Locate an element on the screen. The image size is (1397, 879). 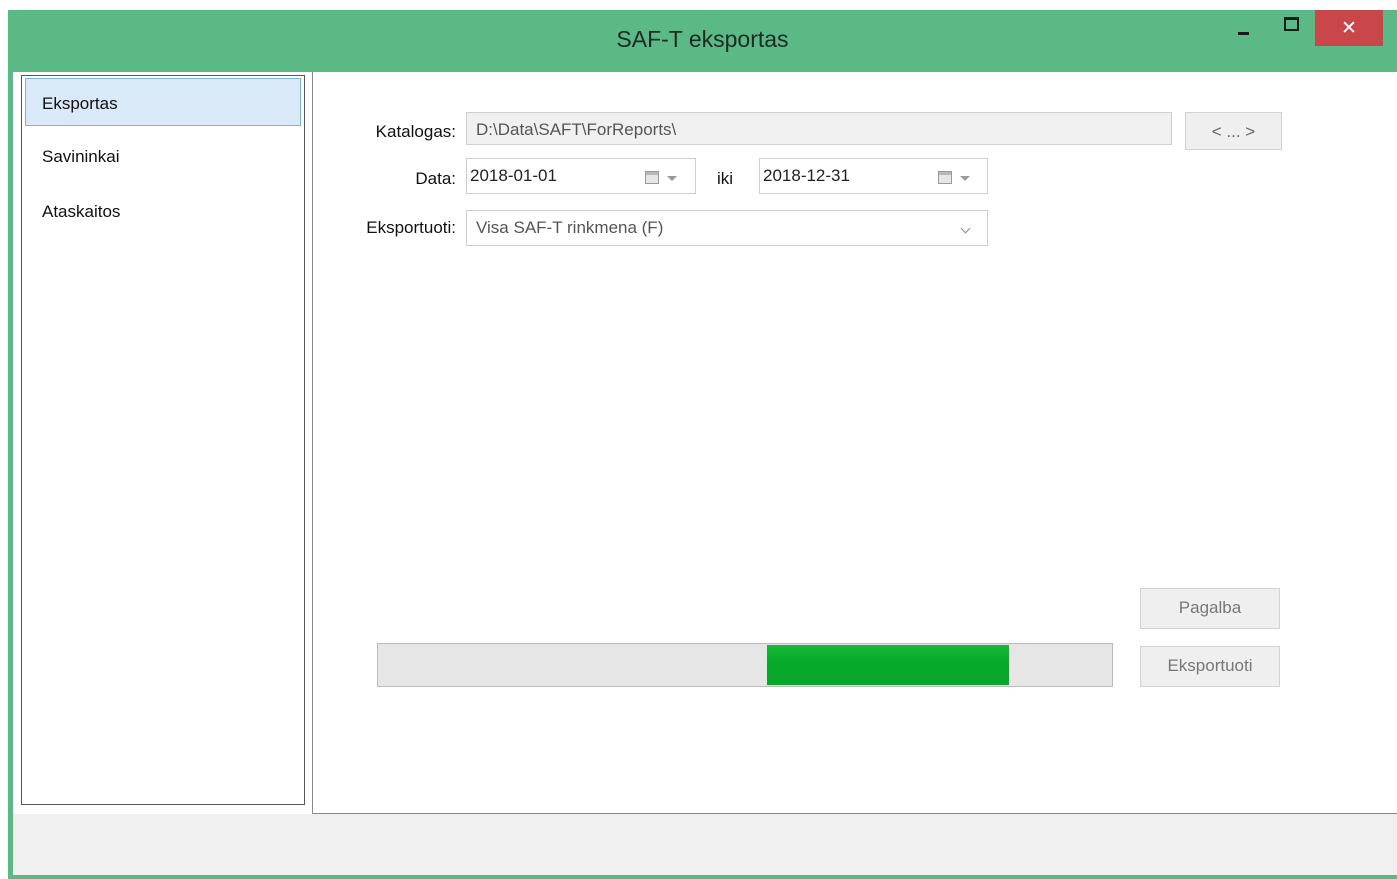
date-to-field: 2018-12-31 is located at coordinates (873, 176).